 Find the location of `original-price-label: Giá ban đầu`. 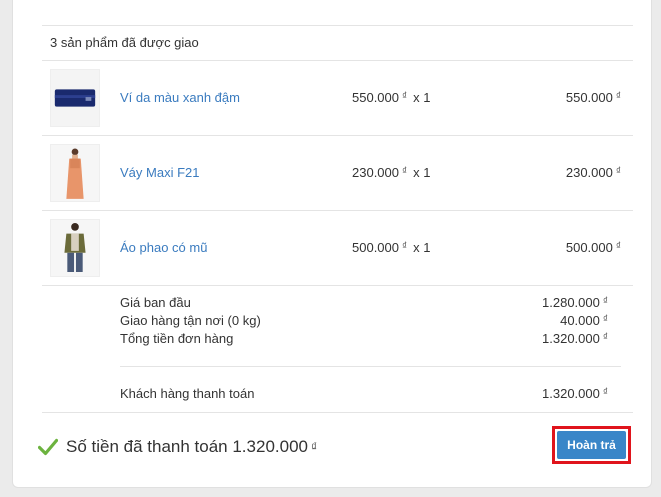

original-price-label: Giá ban đầu is located at coordinates (155, 302).